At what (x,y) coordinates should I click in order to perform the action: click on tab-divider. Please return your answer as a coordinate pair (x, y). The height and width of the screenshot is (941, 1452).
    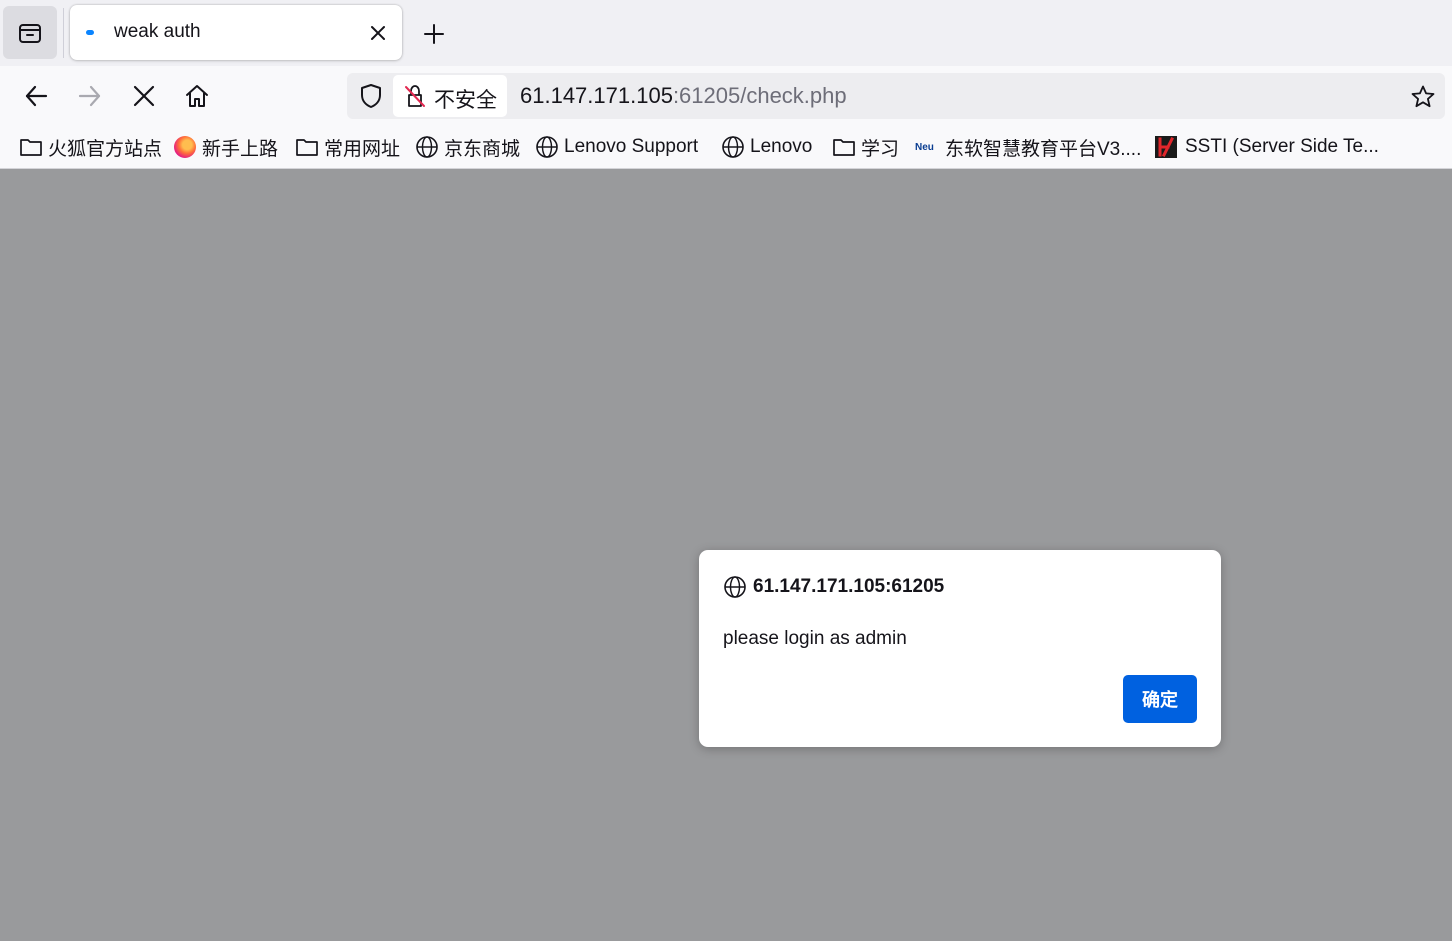
    Looking at the image, I should click on (63, 33).